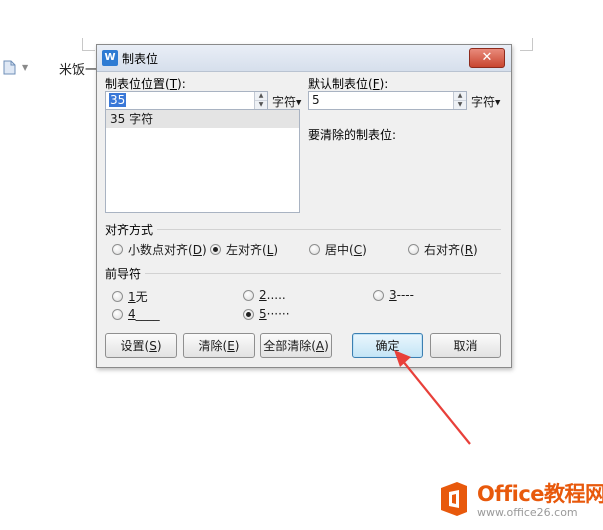  Describe the element at coordinates (352, 135) in the screenshot. I see `tabs-to-clear-label: 要清除的制表位:` at that location.